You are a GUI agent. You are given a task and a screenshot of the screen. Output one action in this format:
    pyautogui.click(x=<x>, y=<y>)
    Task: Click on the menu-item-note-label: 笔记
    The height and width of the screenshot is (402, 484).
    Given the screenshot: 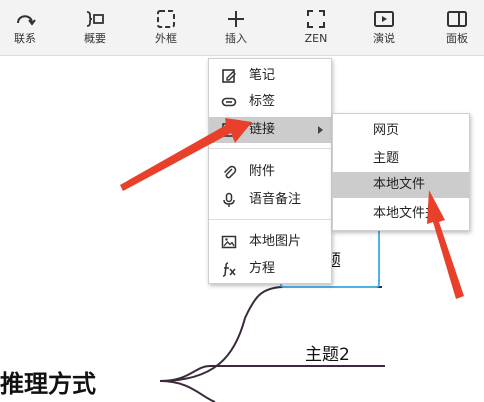 What is the action you would take?
    pyautogui.click(x=262, y=75)
    